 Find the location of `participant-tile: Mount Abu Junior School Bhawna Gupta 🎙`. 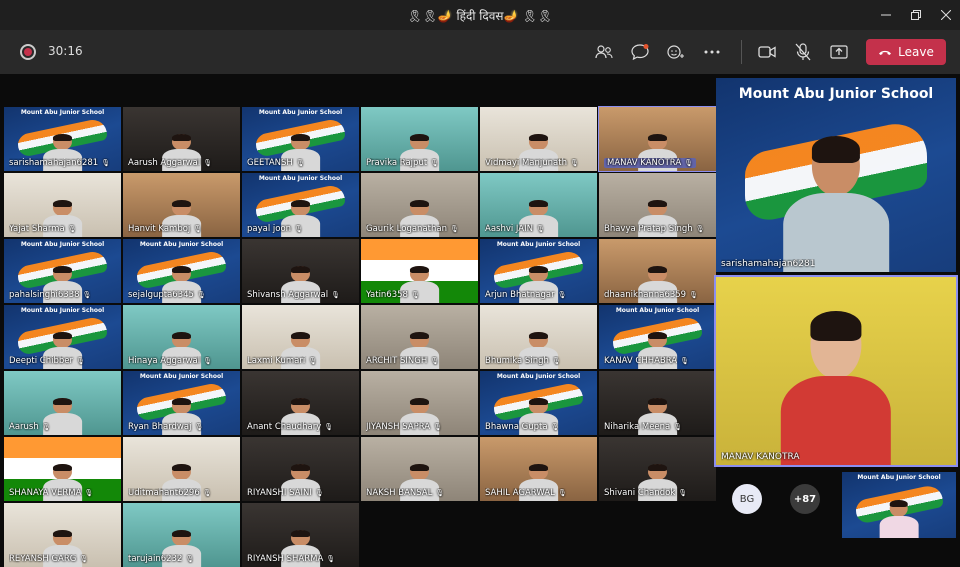

participant-tile: Mount Abu Junior School Bhawna Gupta 🎙 is located at coordinates (538, 403).